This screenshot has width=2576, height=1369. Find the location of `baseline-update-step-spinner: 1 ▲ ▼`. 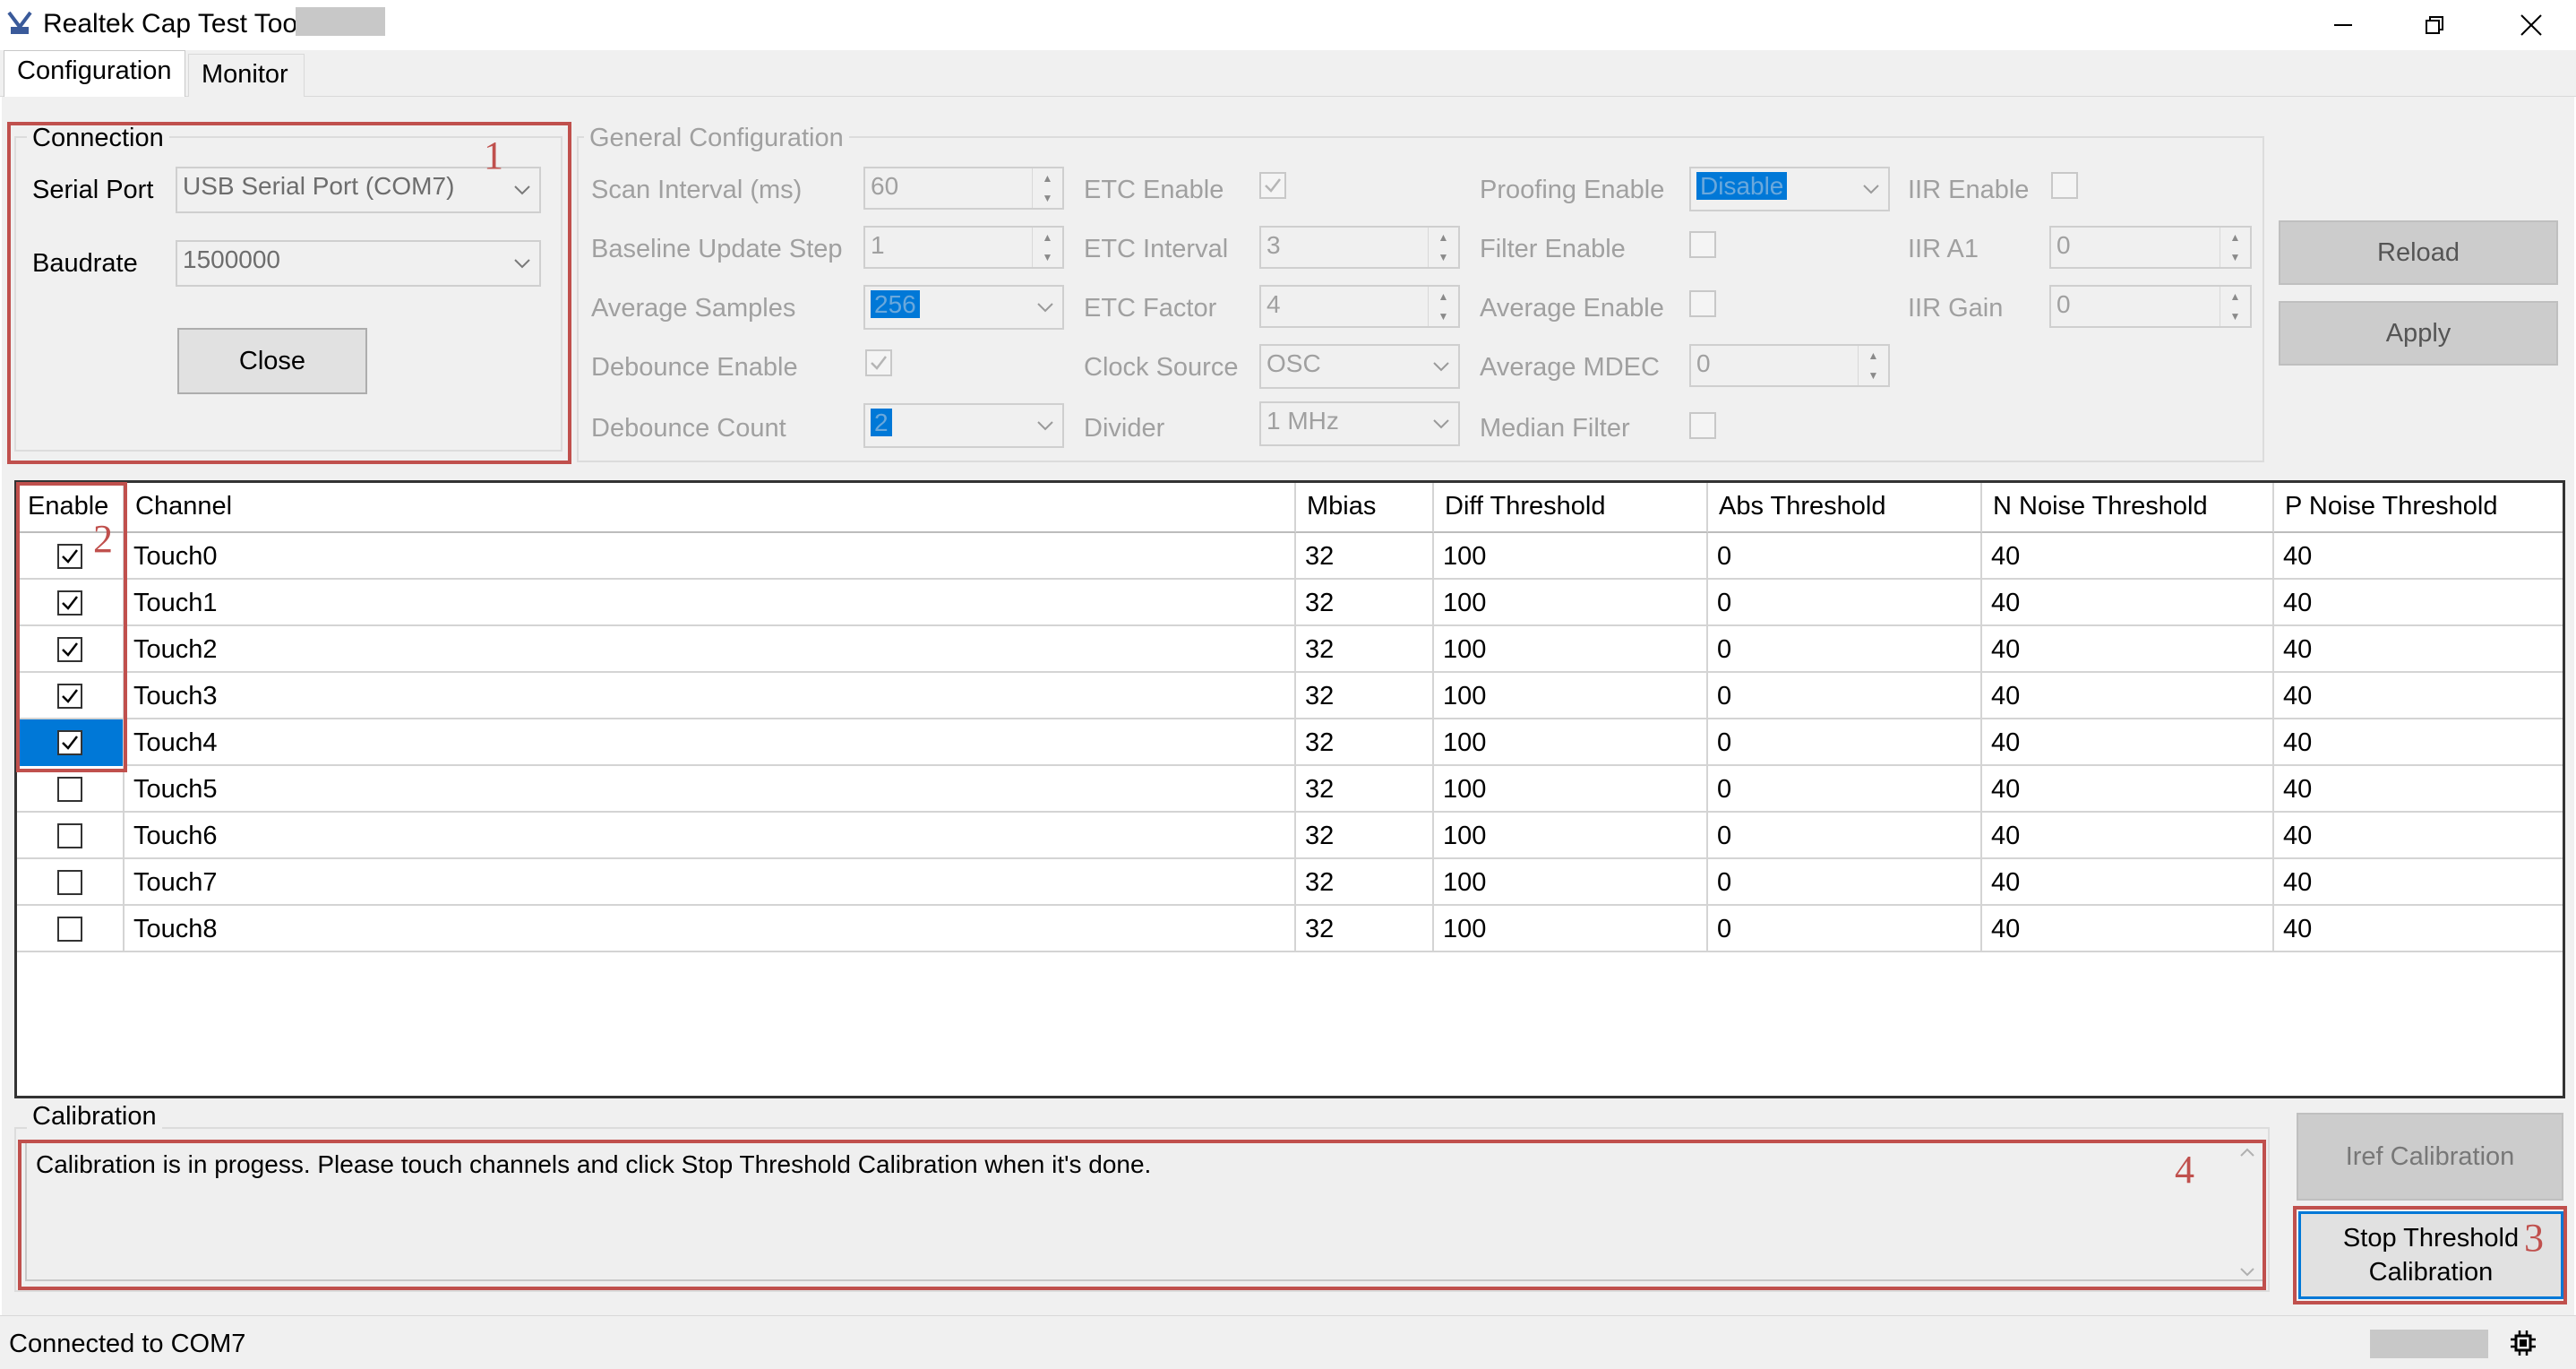

baseline-update-step-spinner: 1 ▲ ▼ is located at coordinates (963, 247).